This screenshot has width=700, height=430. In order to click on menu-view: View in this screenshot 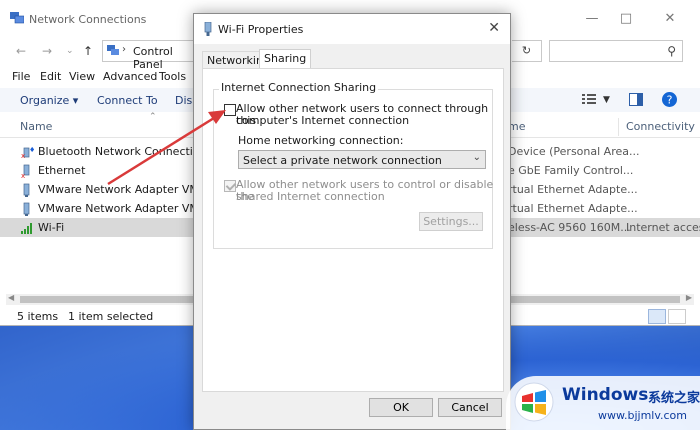, I will do `click(82, 76)`.